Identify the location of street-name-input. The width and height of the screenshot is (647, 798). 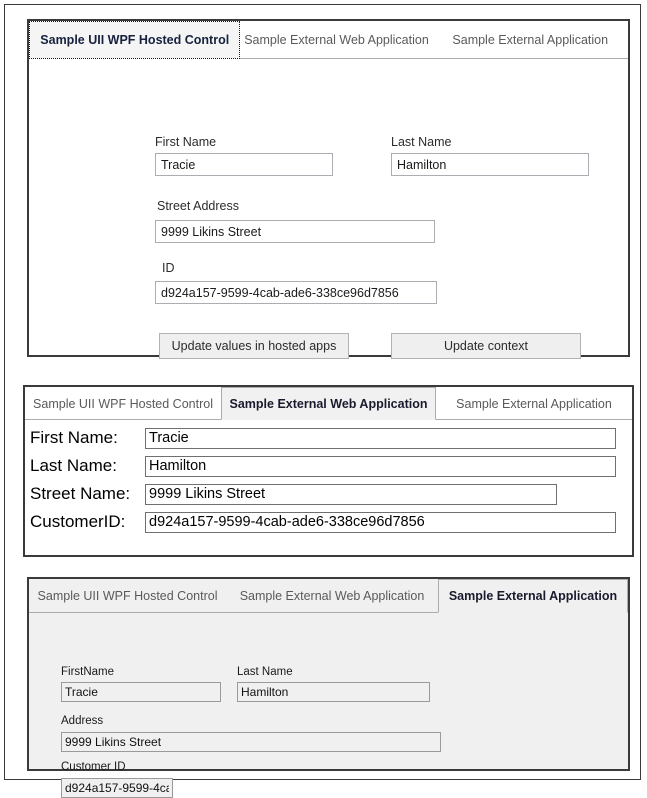
(351, 494).